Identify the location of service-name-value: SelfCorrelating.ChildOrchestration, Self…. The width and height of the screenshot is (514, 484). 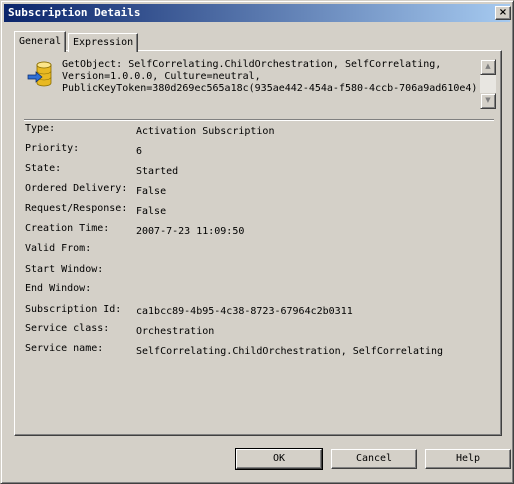
(290, 351).